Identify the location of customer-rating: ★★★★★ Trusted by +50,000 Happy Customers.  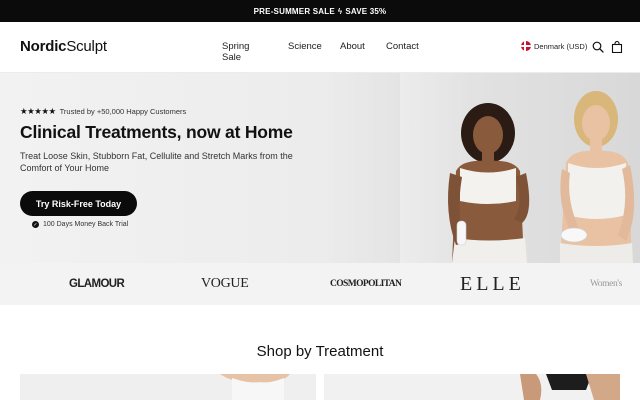
(103, 111).